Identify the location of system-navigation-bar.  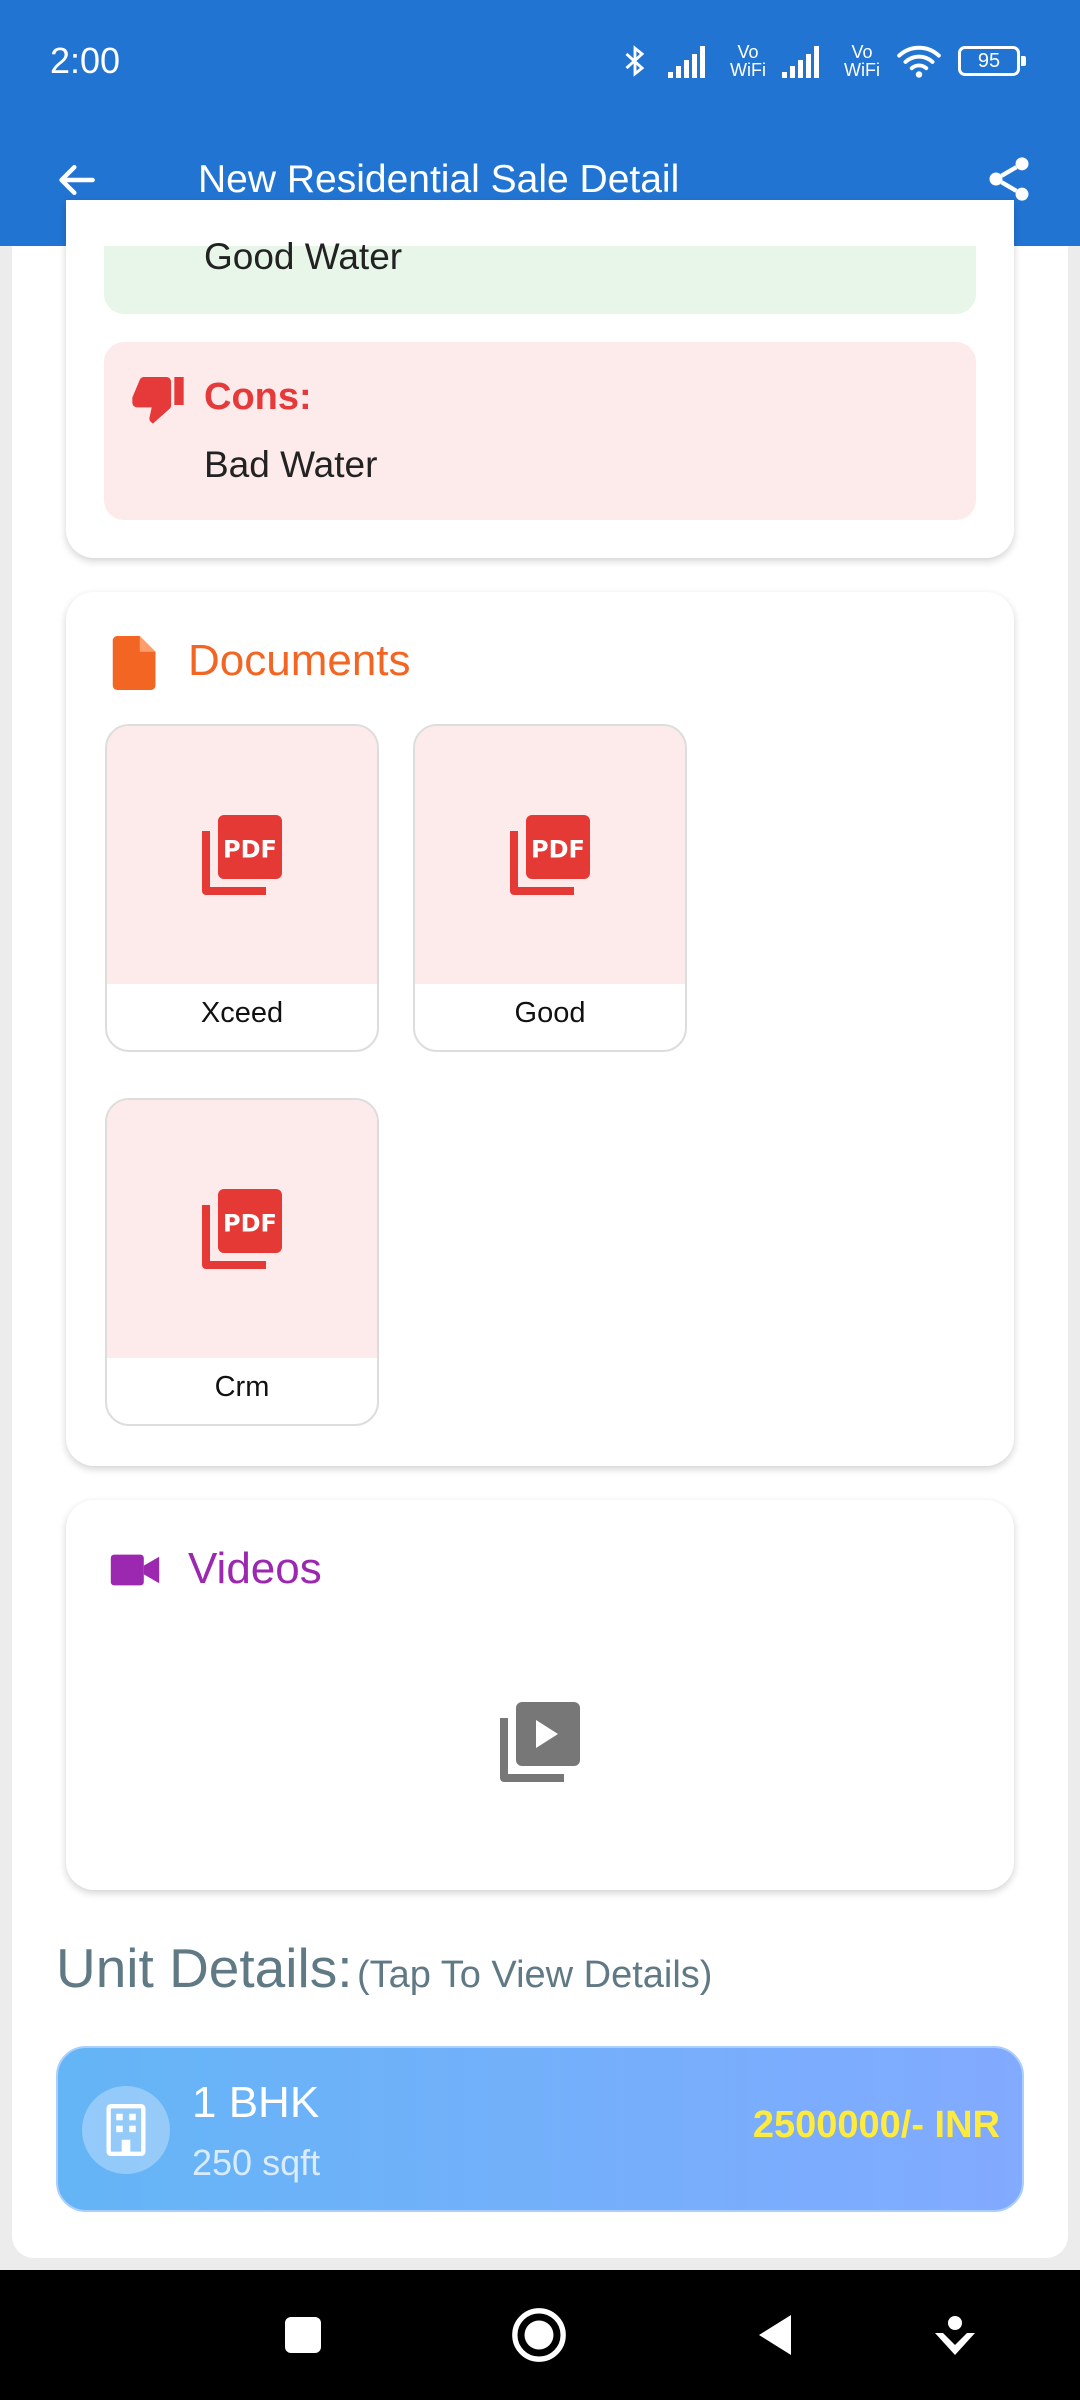
(540, 2335).